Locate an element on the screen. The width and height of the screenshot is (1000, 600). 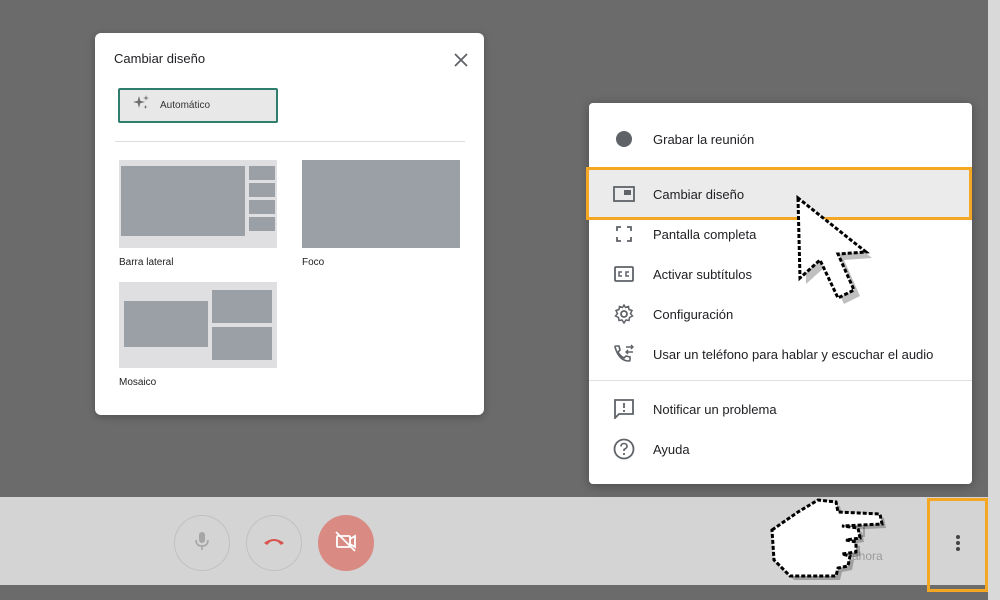
menu-item-label: Notificar un problema is located at coordinates (715, 409).